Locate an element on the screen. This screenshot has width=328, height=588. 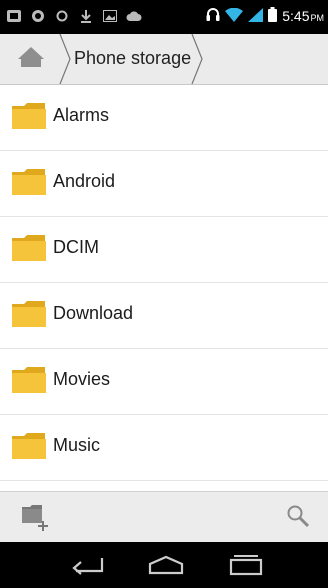
nav-home-button is located at coordinates (166, 565).